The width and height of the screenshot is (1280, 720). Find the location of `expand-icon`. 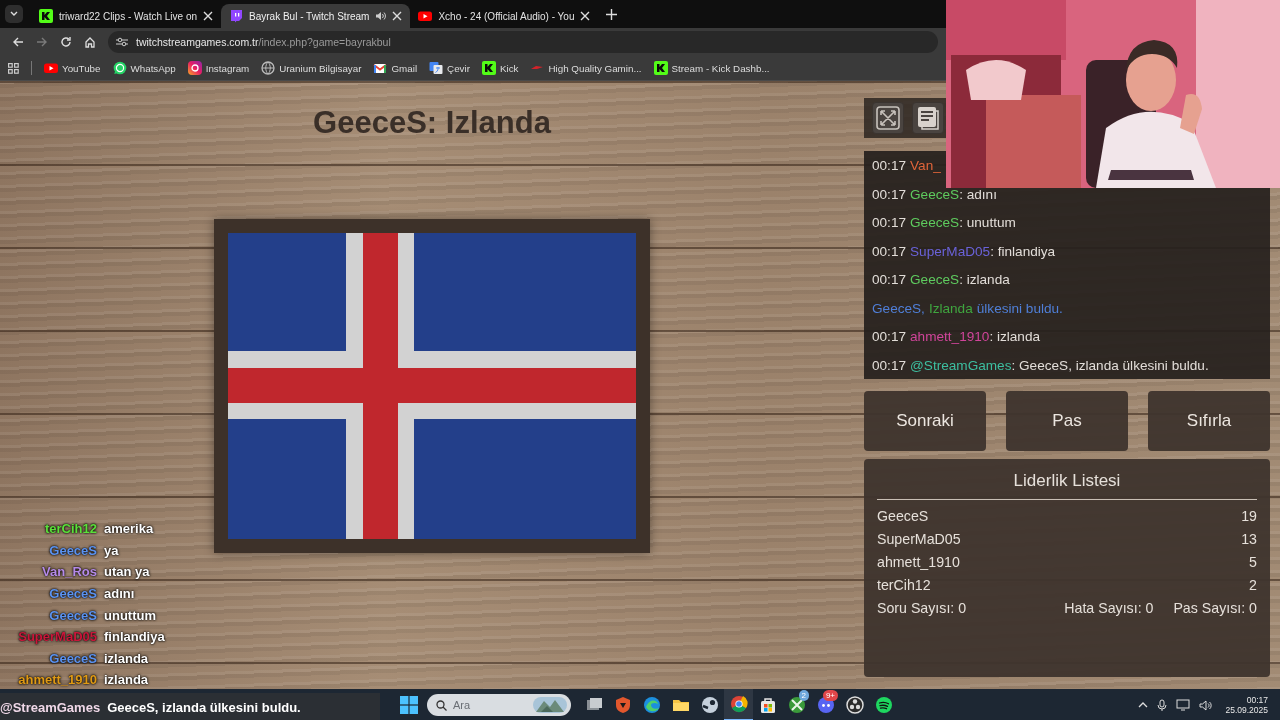

expand-icon is located at coordinates (888, 118).